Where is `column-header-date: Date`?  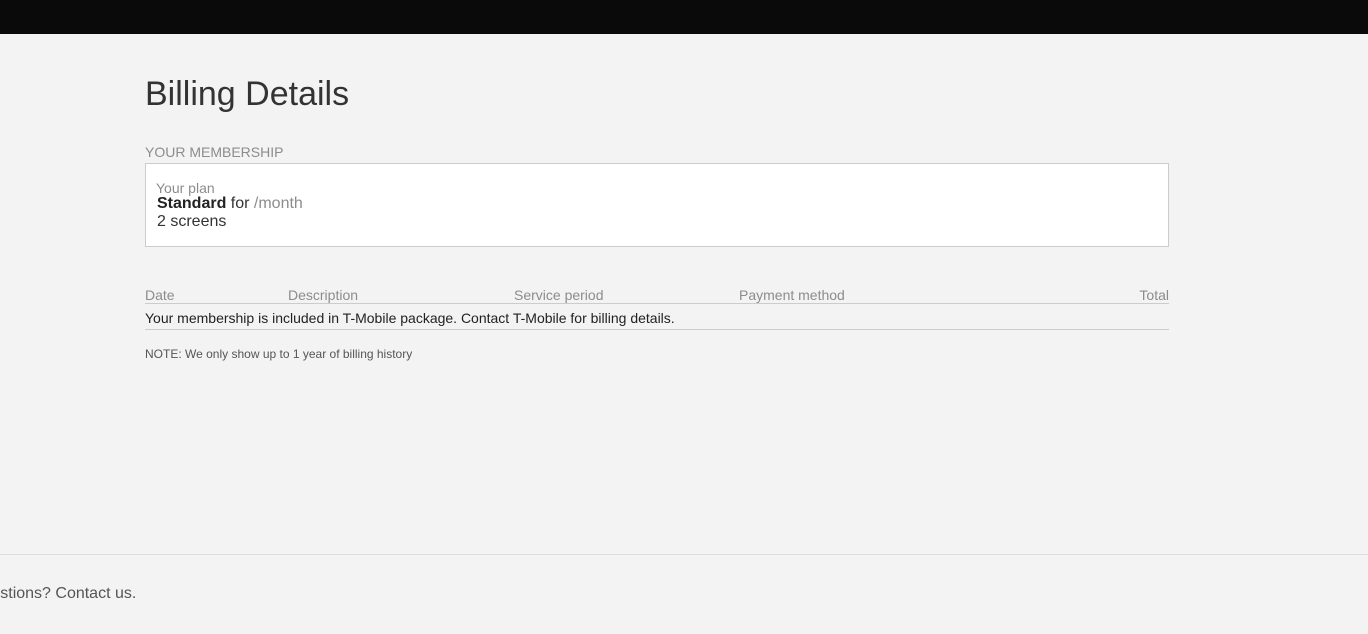 column-header-date: Date is located at coordinates (160, 295).